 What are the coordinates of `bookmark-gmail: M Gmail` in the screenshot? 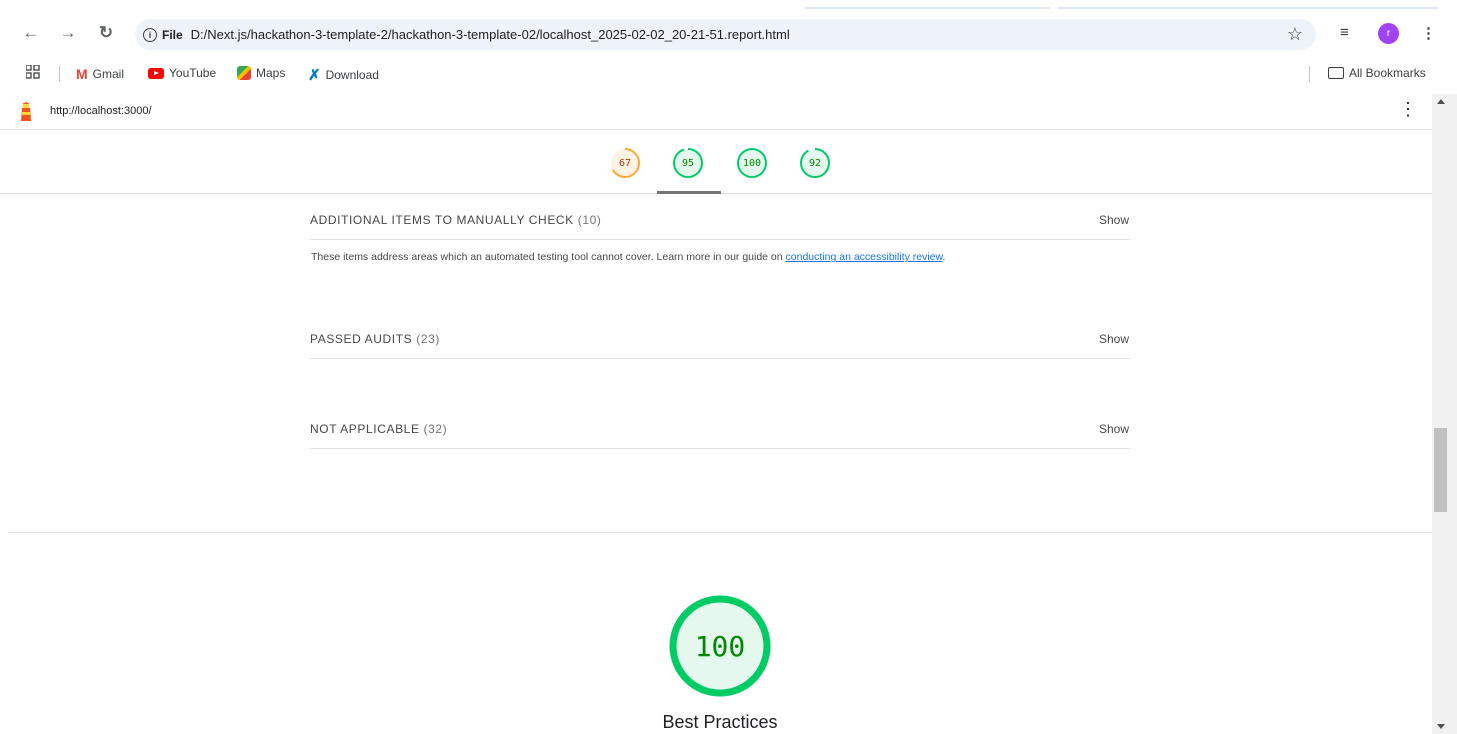 It's located at (100, 74).